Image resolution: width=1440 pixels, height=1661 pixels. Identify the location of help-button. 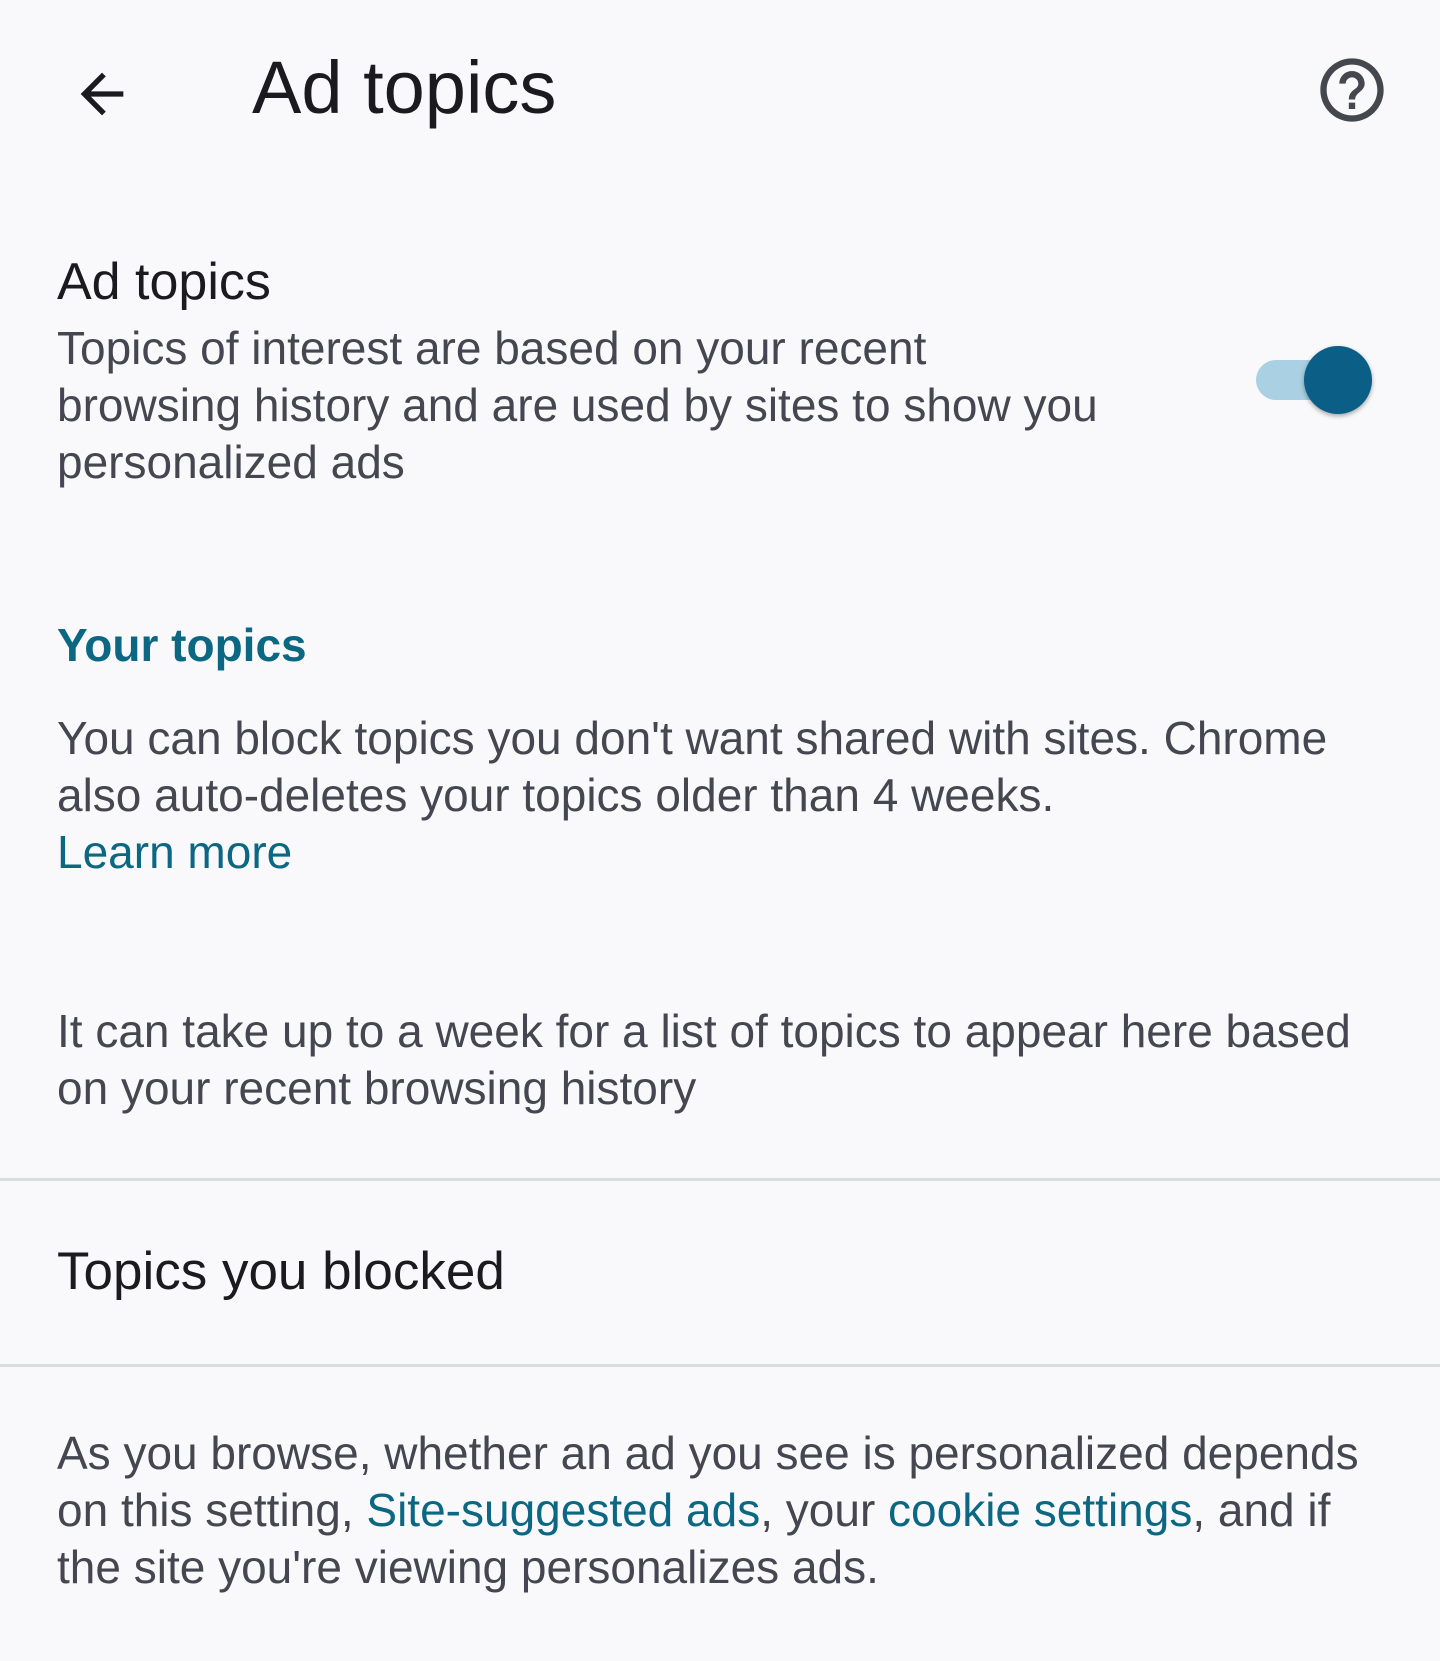
(1352, 90).